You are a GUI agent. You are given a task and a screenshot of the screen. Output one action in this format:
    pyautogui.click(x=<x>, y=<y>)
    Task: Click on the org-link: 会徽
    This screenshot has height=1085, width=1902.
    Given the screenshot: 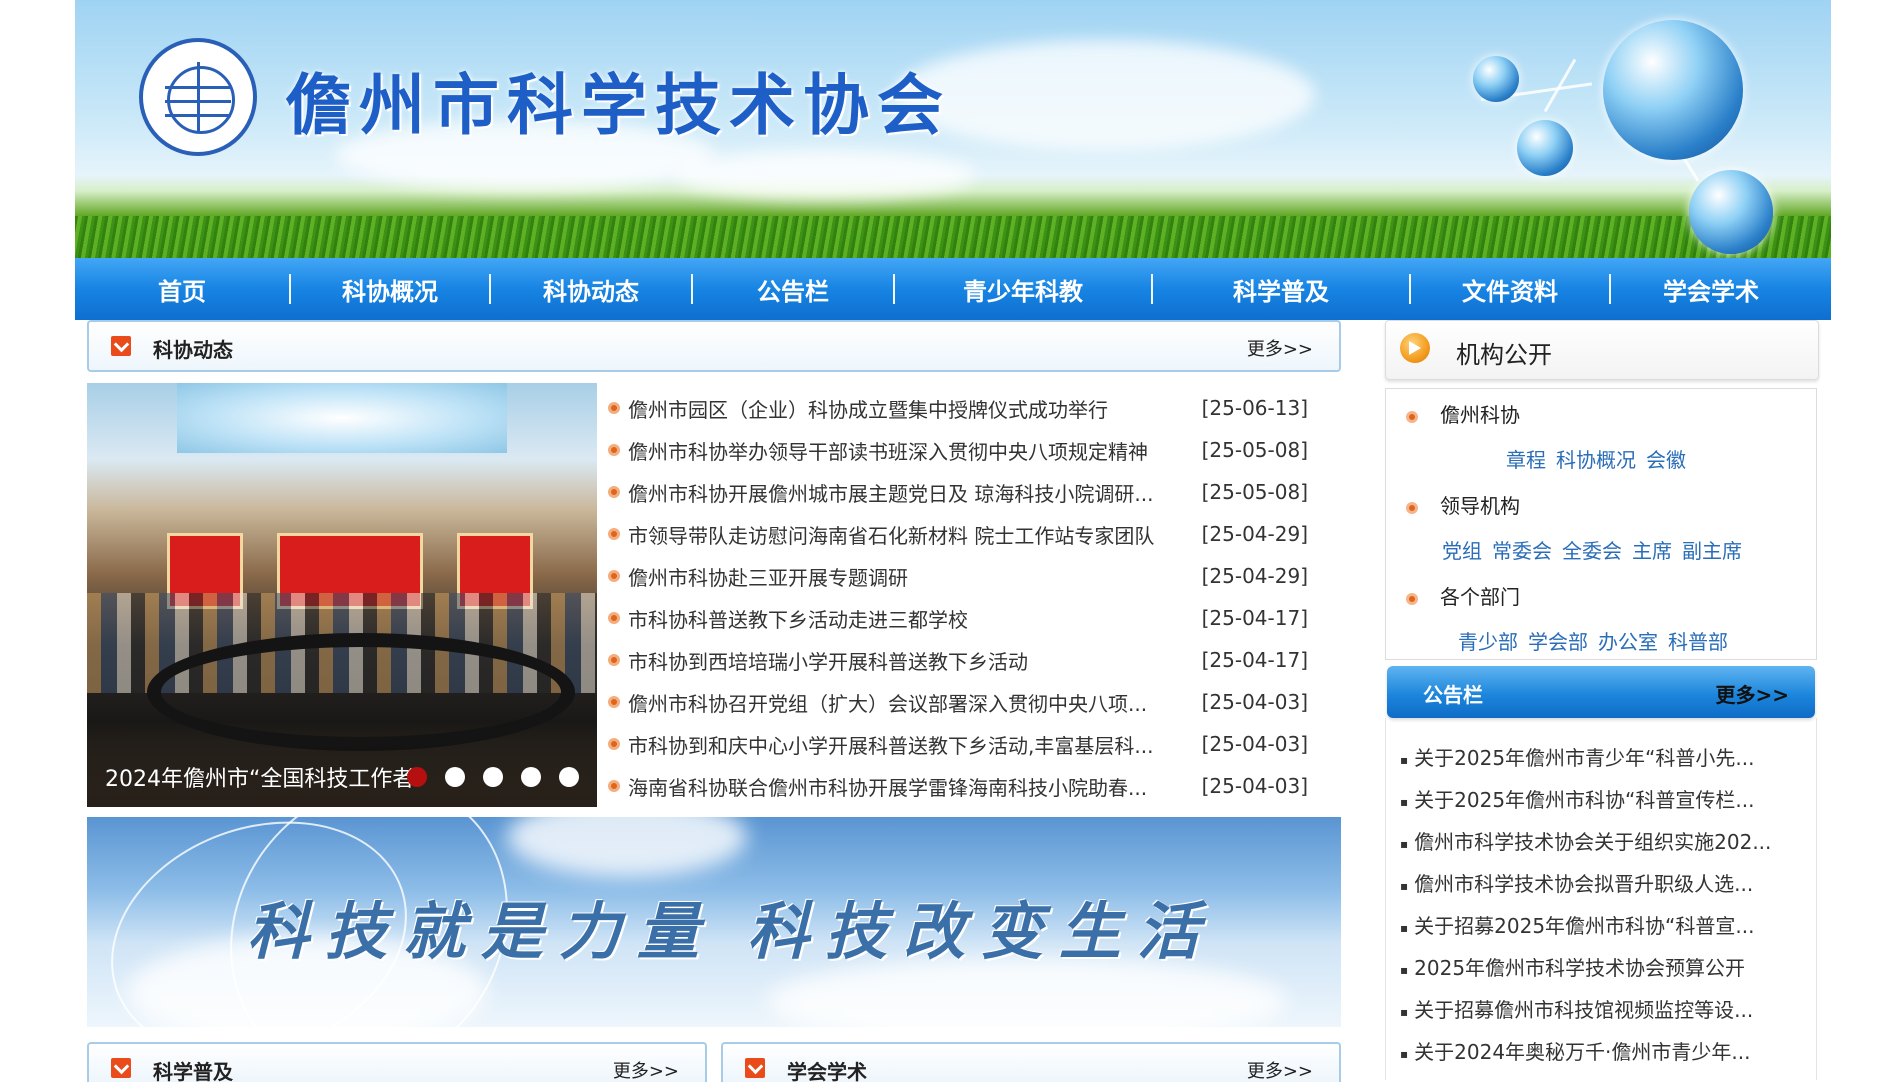 What is the action you would take?
    pyautogui.click(x=1666, y=460)
    